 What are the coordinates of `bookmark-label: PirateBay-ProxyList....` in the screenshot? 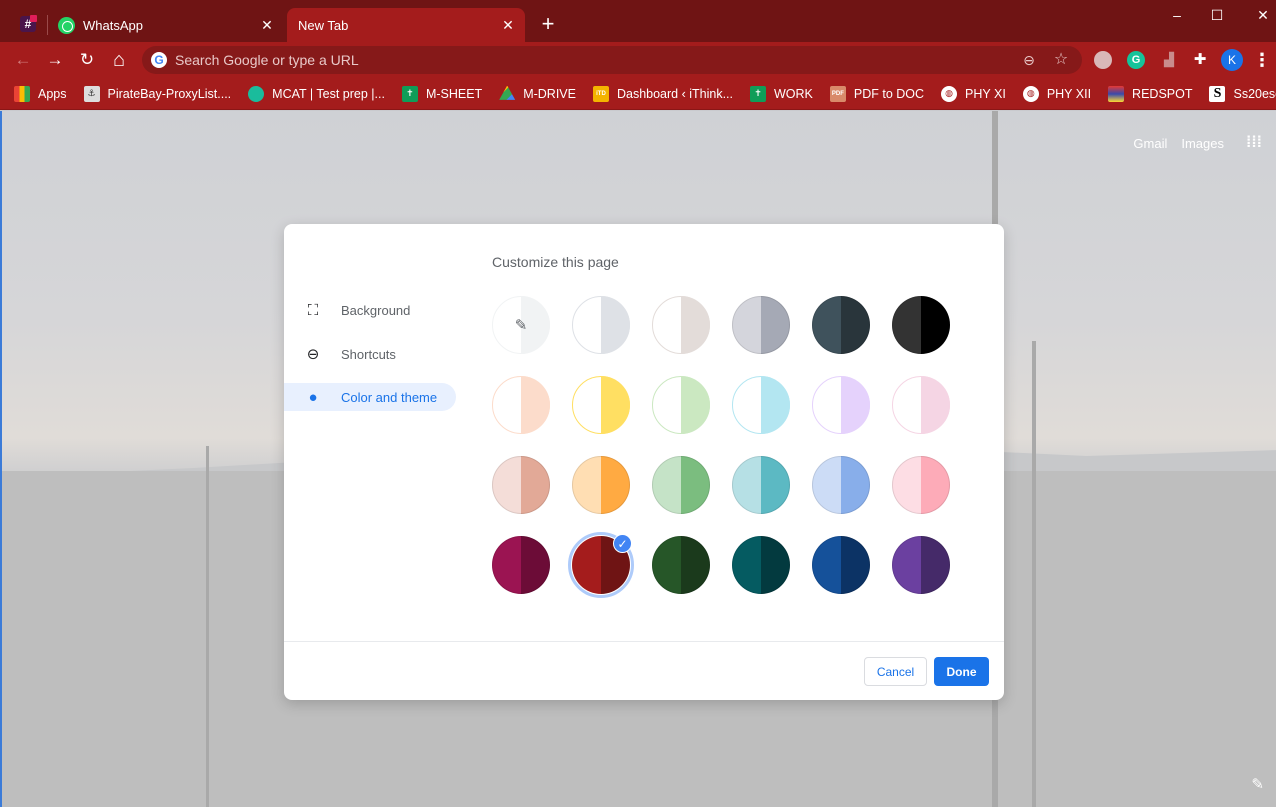 It's located at (169, 93).